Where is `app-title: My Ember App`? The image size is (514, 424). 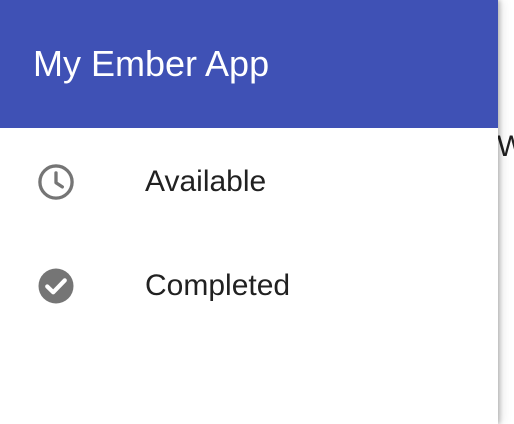
app-title: My Ember App is located at coordinates (151, 63).